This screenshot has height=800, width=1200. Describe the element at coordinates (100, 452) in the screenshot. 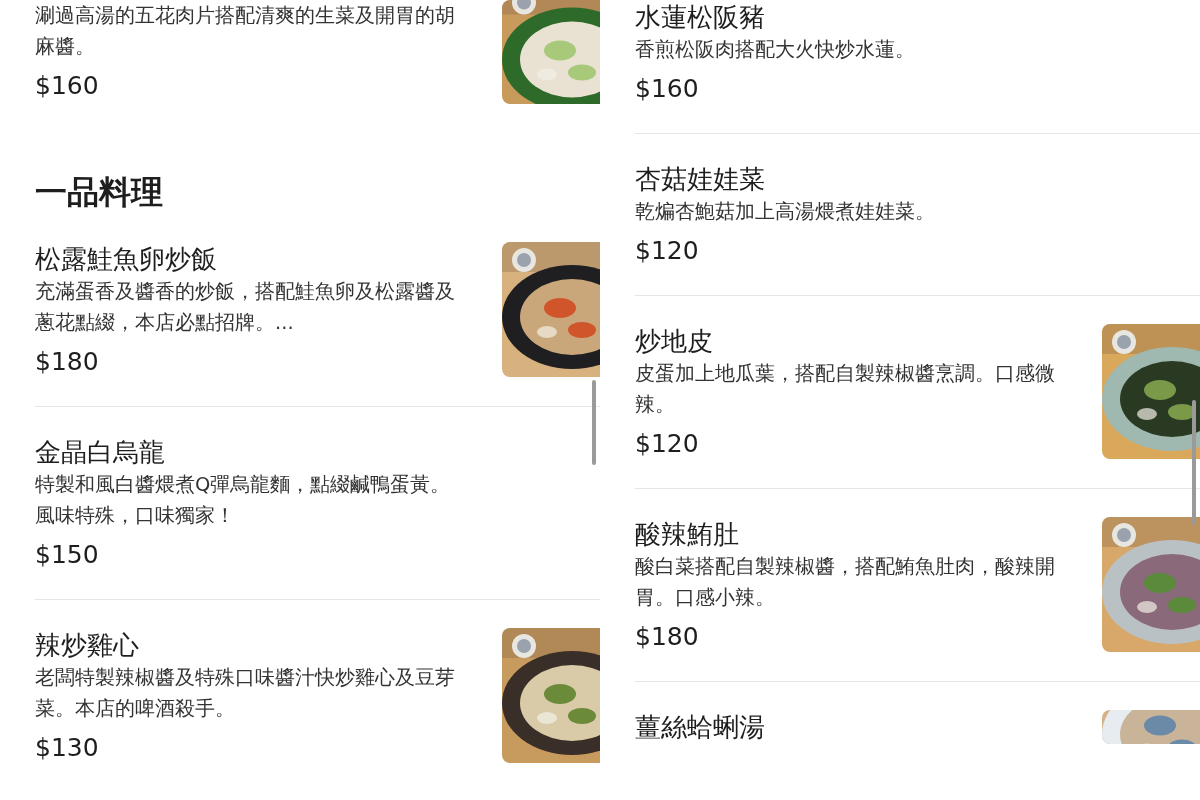

I see `dish-name: 金晶白烏龍` at that location.